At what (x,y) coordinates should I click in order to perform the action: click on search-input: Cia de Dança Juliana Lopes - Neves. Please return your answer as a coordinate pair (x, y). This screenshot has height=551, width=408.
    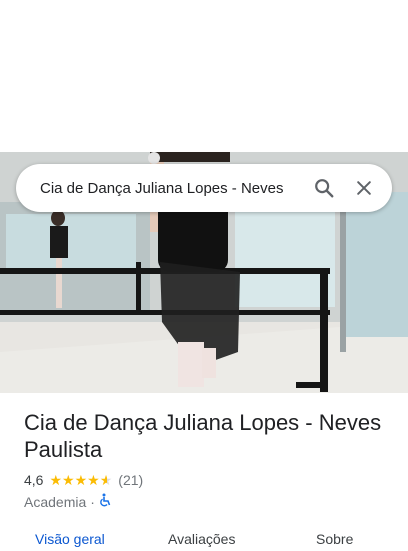
    Looking at the image, I should click on (172, 188).